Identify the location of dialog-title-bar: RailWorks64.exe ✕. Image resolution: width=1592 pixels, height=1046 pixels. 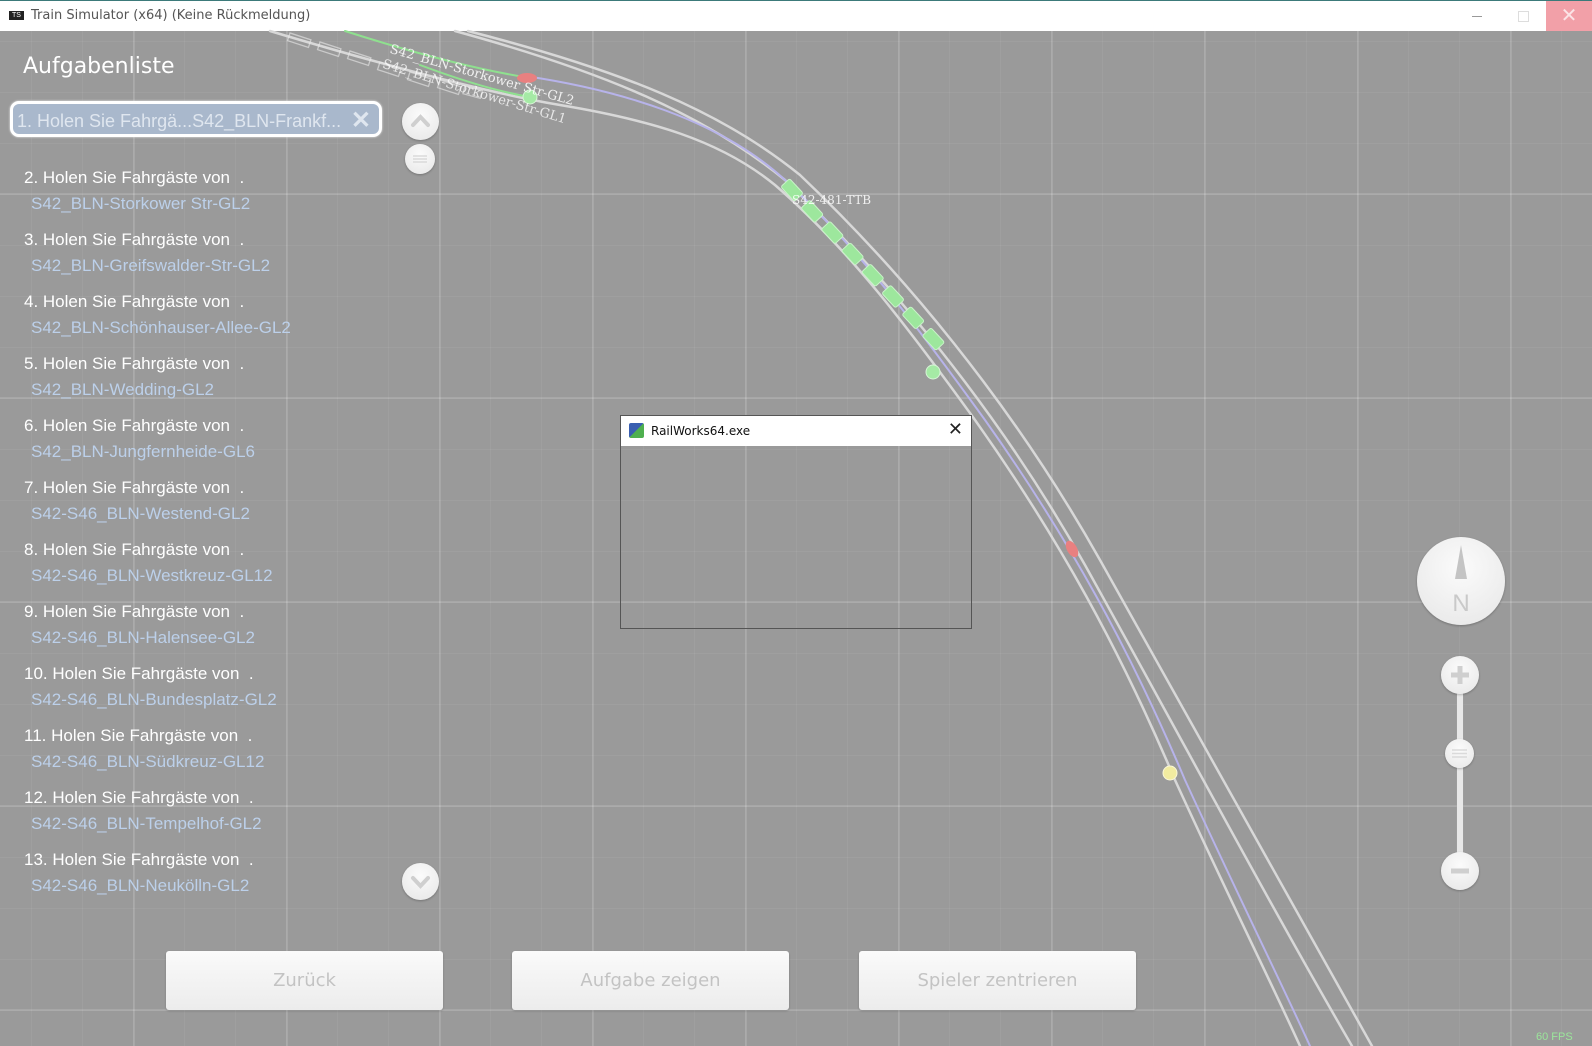
(796, 431).